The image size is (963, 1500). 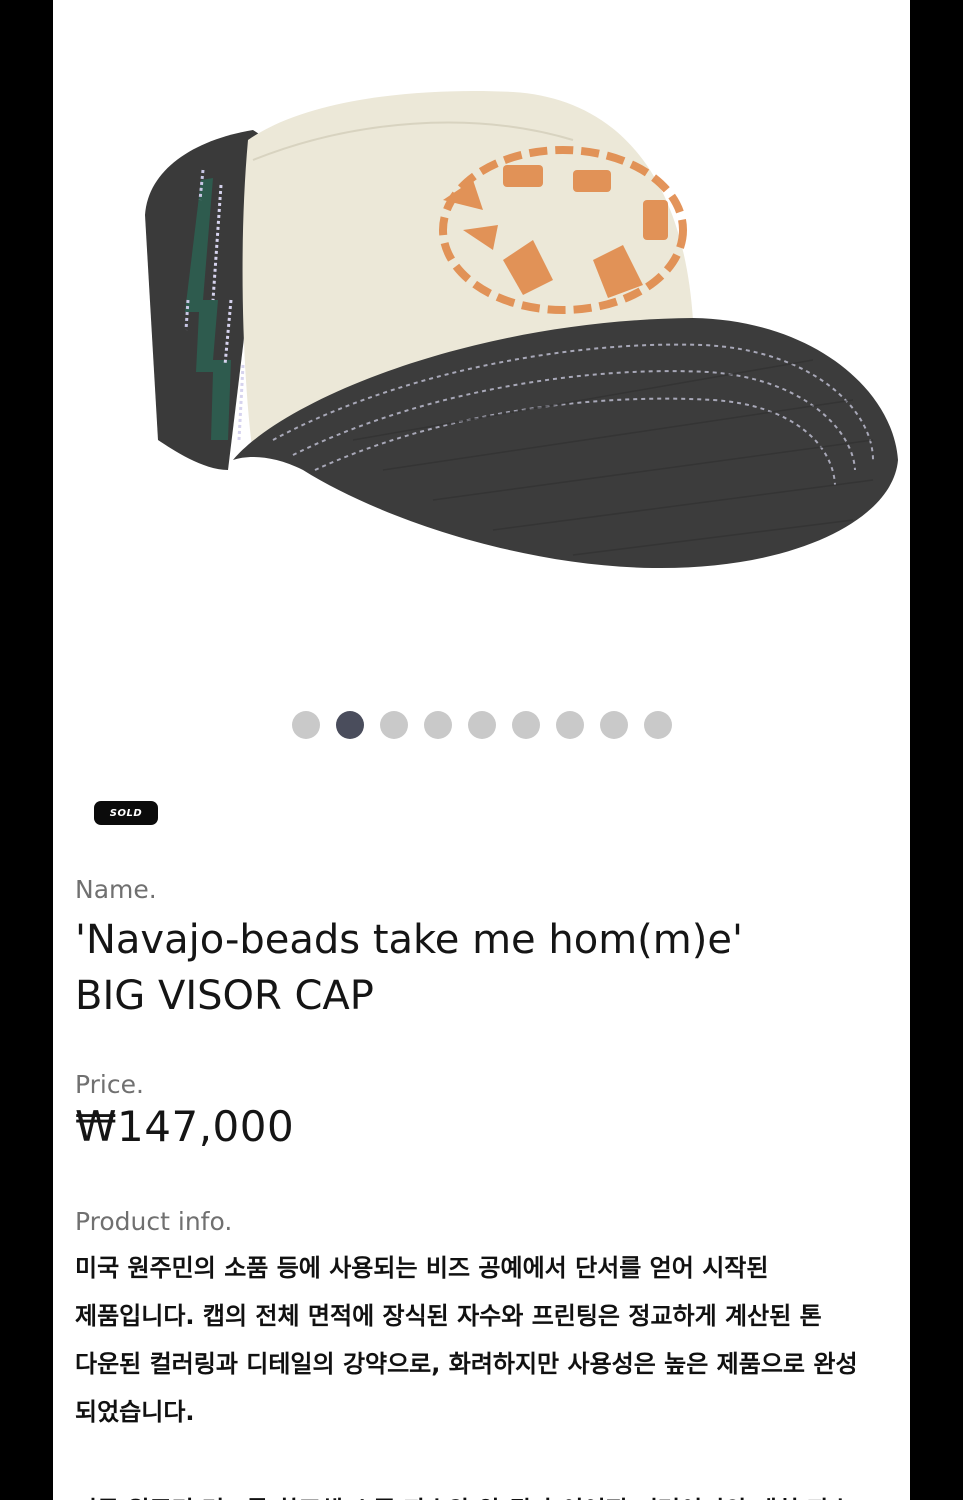 What do you see at coordinates (224, 996) in the screenshot?
I see `product-name-line2: BIG VISOR CAP` at bounding box center [224, 996].